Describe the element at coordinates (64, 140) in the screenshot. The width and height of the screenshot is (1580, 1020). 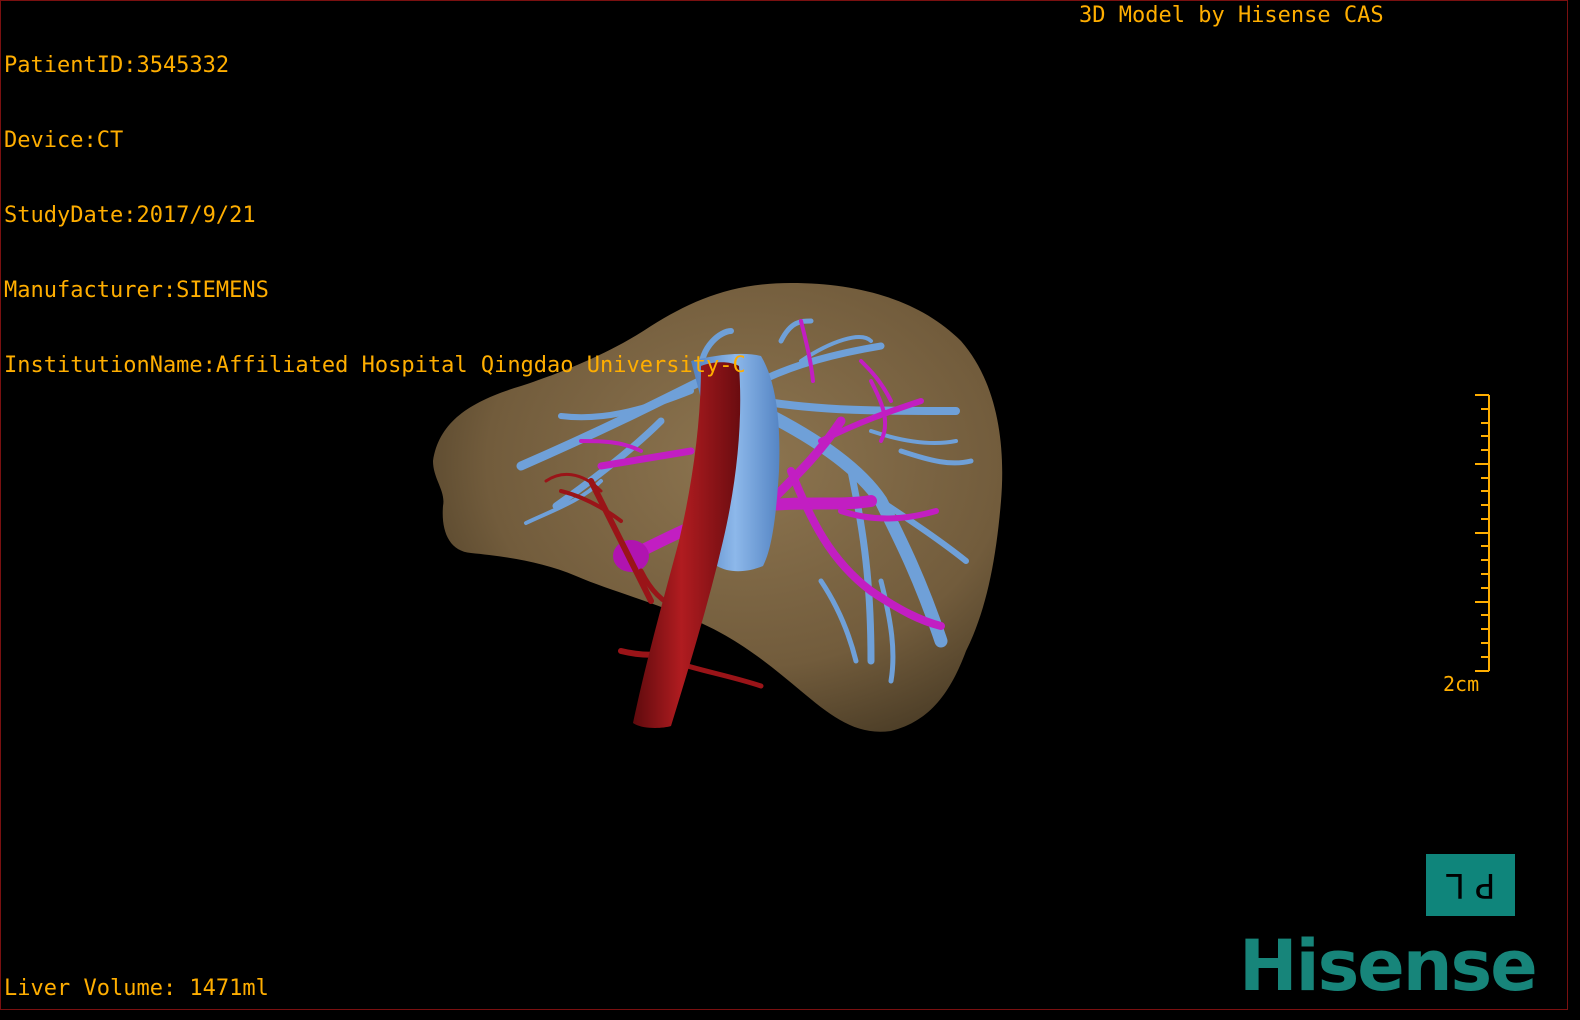
I see `device: Device:CT` at that location.